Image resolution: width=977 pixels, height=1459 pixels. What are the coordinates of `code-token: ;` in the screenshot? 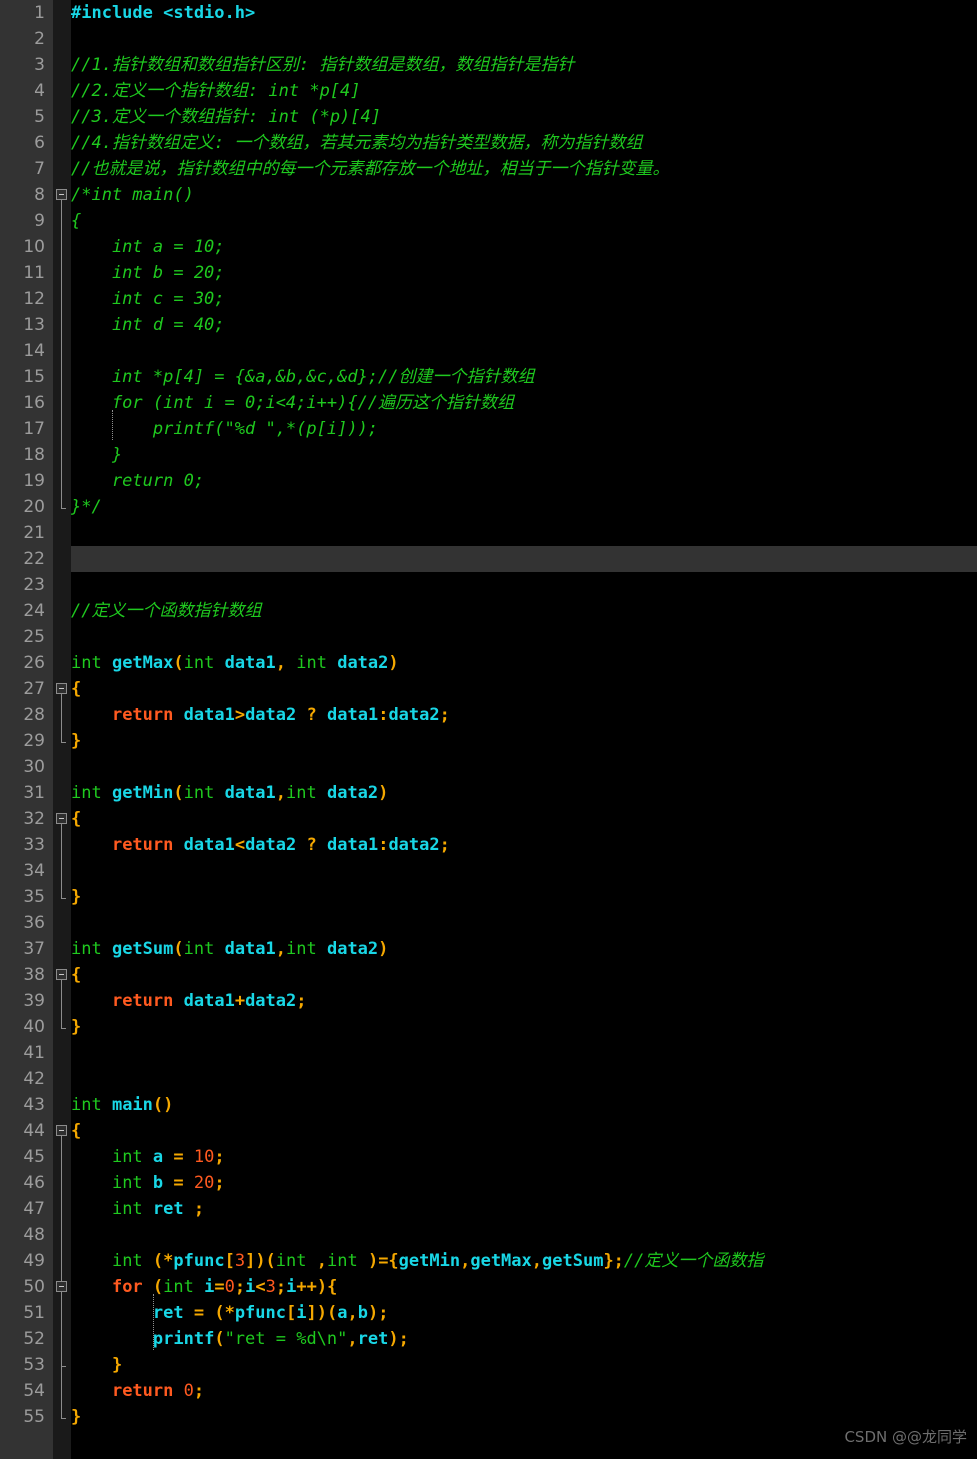 It's located at (199, 1391).